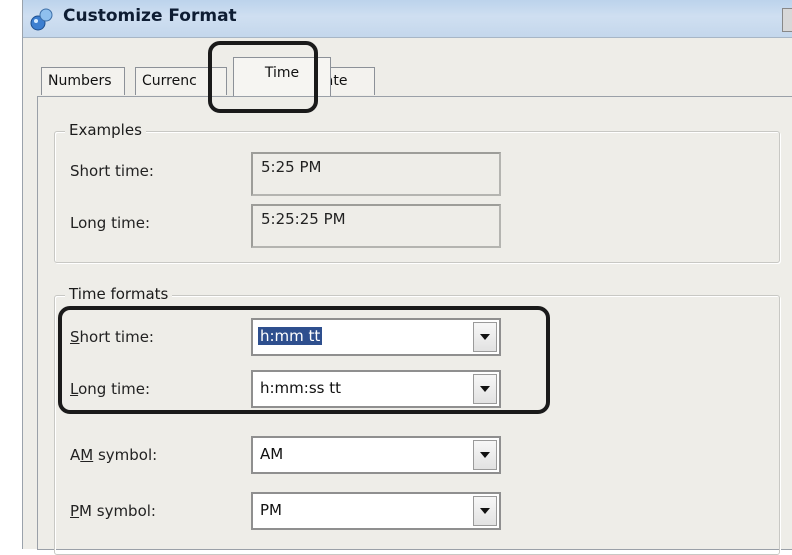 The image size is (792, 555). Describe the element at coordinates (110, 223) in the screenshot. I see `examples-long-time-label: Long time:` at that location.